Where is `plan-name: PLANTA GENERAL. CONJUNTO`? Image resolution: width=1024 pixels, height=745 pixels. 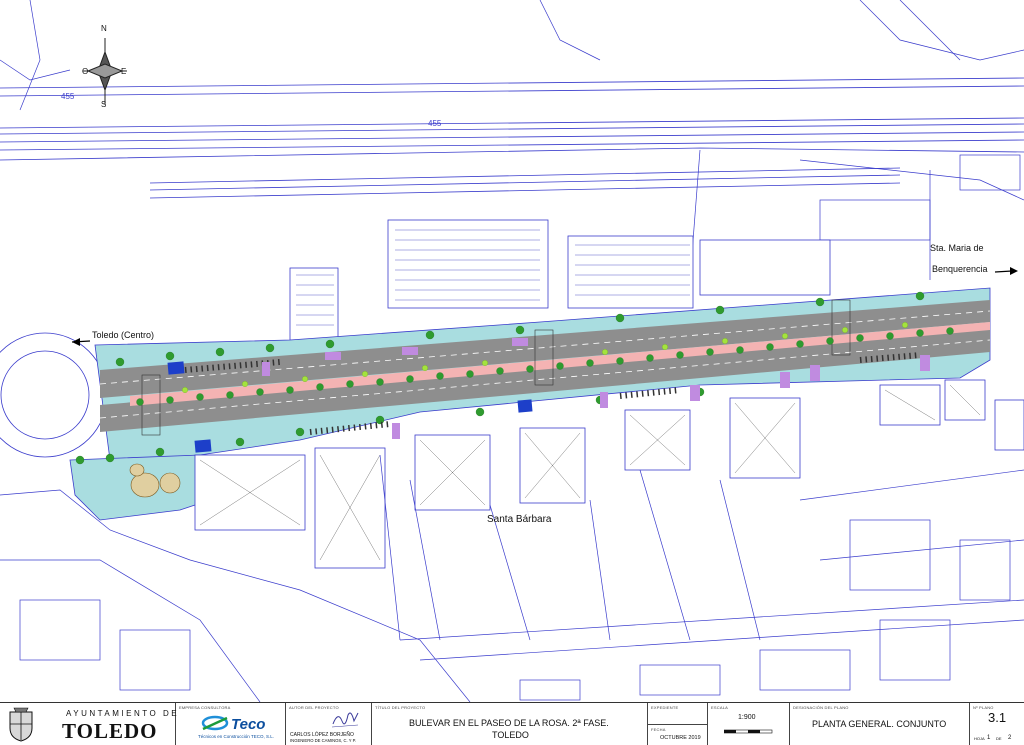
plan-name: PLANTA GENERAL. CONJUNTO is located at coordinates (879, 724).